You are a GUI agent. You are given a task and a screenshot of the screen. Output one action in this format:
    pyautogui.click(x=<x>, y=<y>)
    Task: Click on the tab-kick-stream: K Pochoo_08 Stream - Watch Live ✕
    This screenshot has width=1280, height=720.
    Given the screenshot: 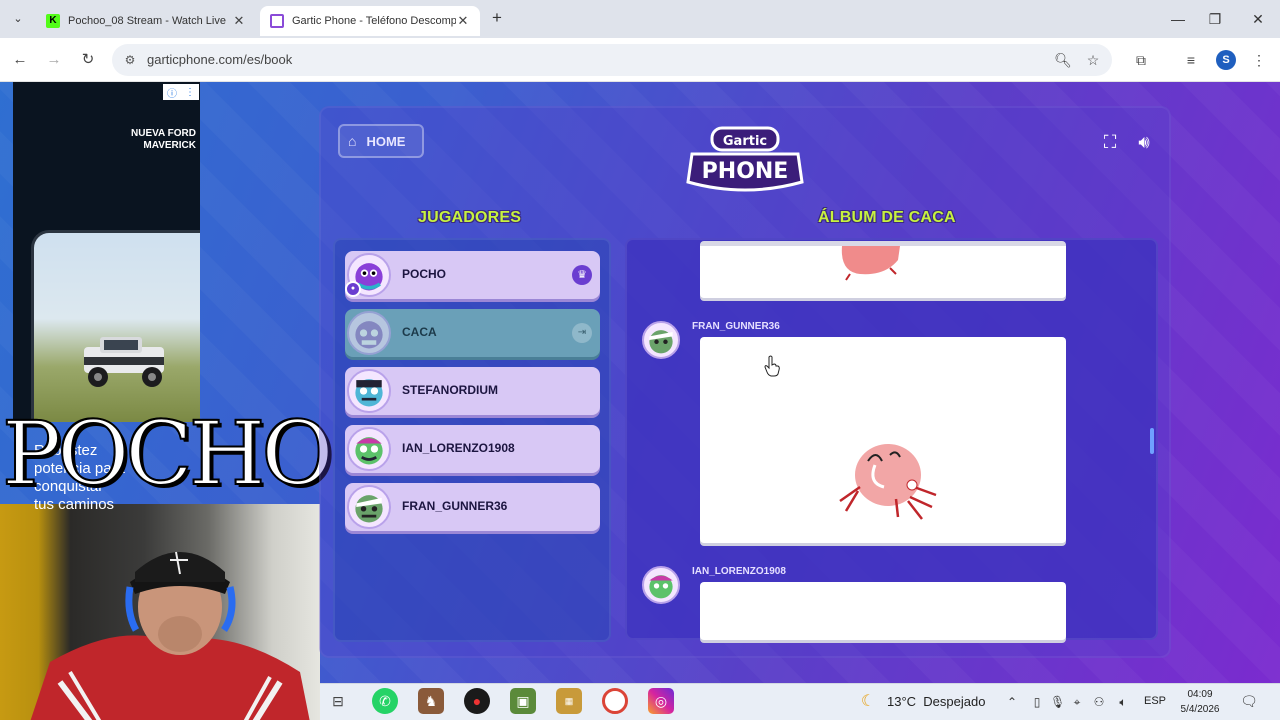 What is the action you would take?
    pyautogui.click(x=146, y=21)
    